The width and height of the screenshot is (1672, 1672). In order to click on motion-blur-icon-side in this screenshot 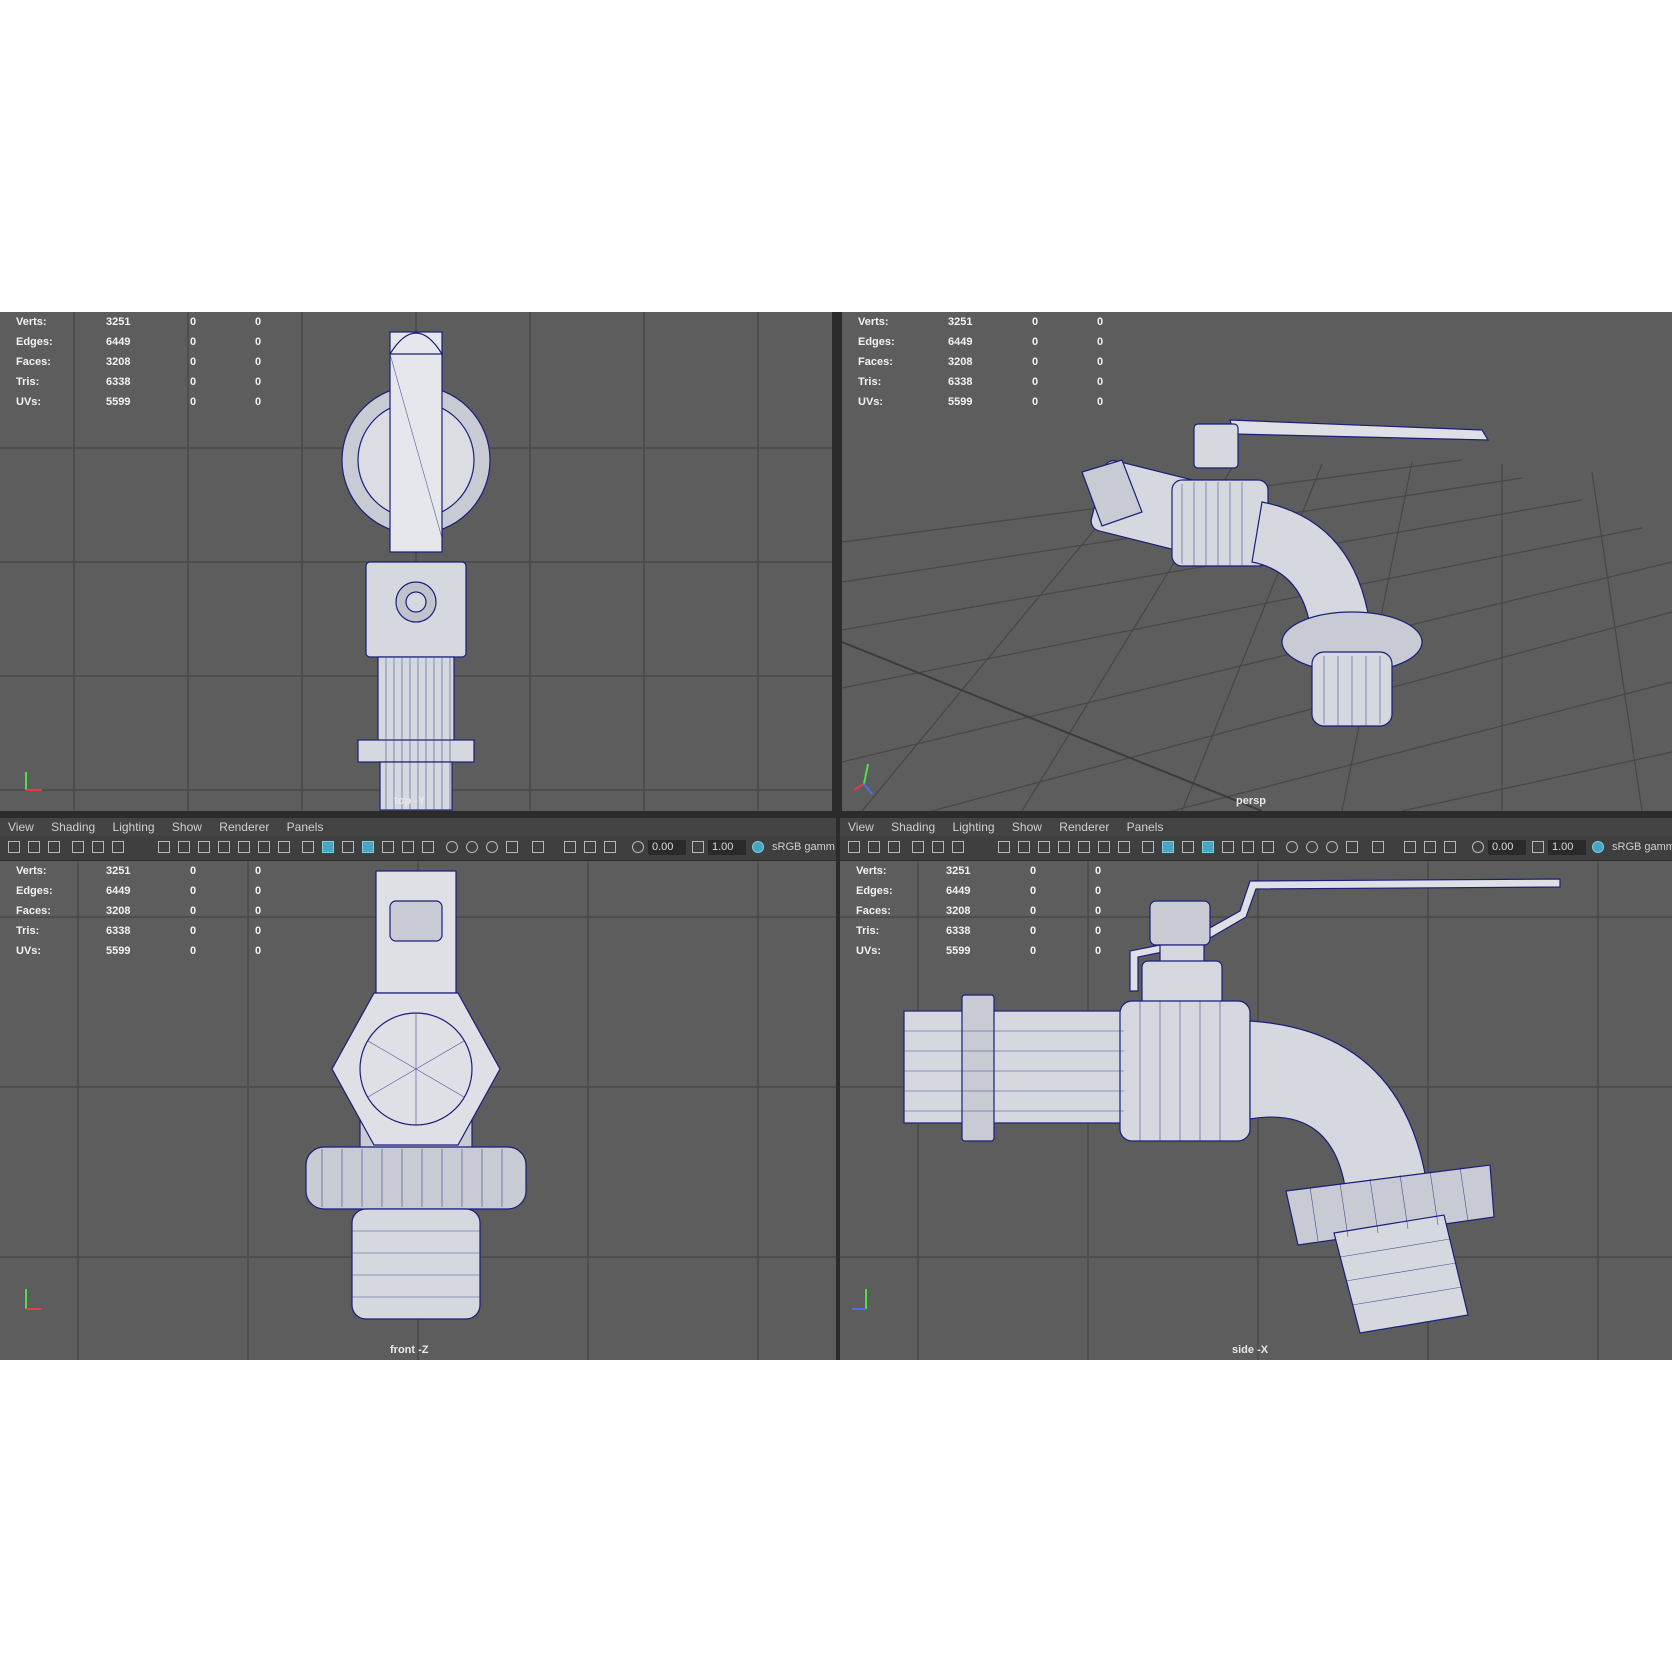, I will do `click(1312, 847)`.